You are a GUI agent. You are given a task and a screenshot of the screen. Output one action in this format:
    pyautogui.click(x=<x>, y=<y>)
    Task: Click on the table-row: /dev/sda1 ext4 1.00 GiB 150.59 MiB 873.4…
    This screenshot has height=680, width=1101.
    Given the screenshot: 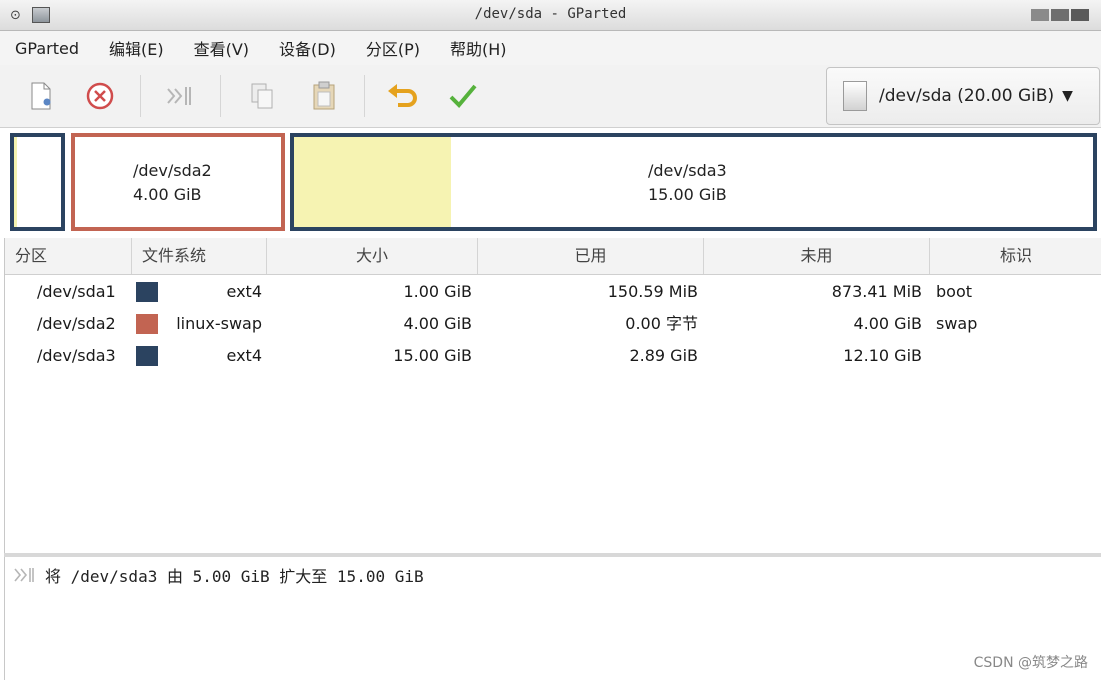 What is the action you would take?
    pyautogui.click(x=553, y=292)
    